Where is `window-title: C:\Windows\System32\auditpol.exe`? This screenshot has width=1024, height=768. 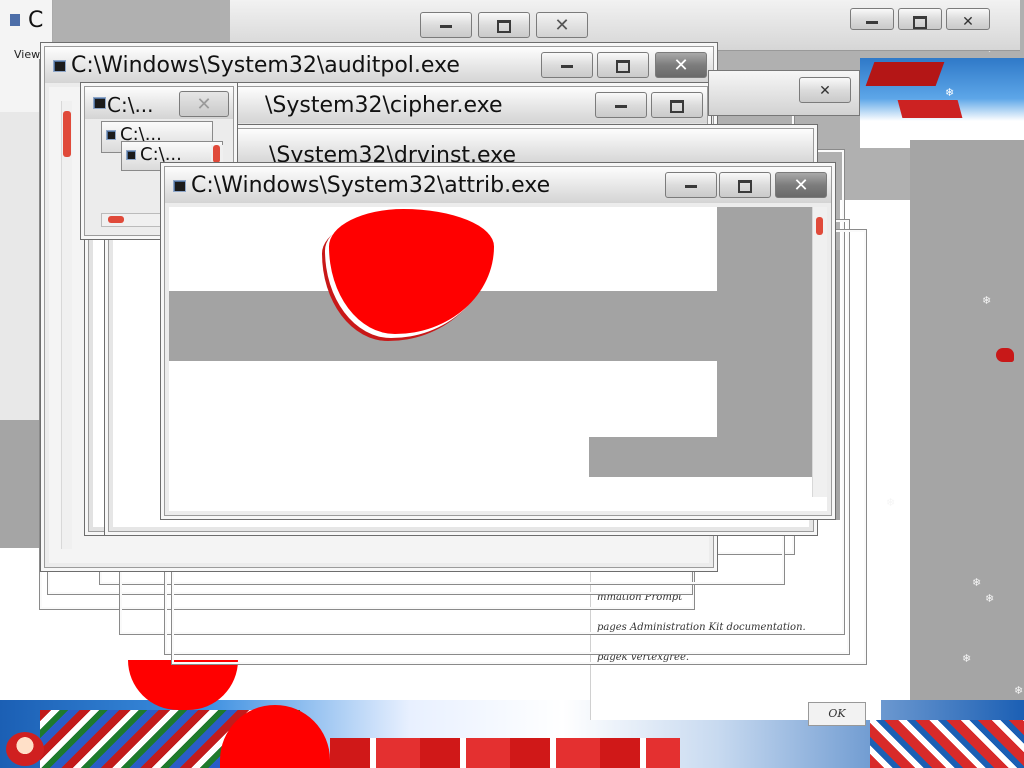 window-title: C:\Windows\System32\auditpol.exe is located at coordinates (265, 65).